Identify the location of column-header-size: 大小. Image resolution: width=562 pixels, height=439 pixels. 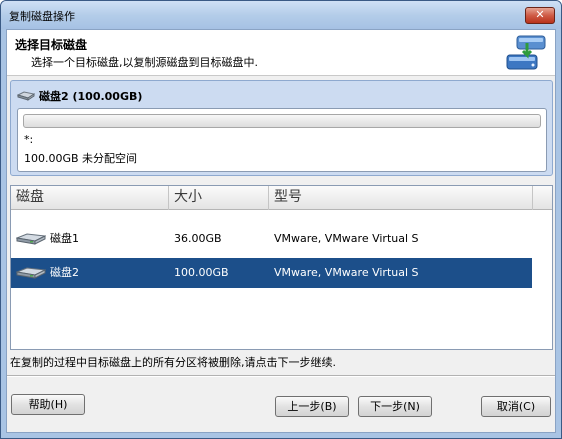
(219, 198).